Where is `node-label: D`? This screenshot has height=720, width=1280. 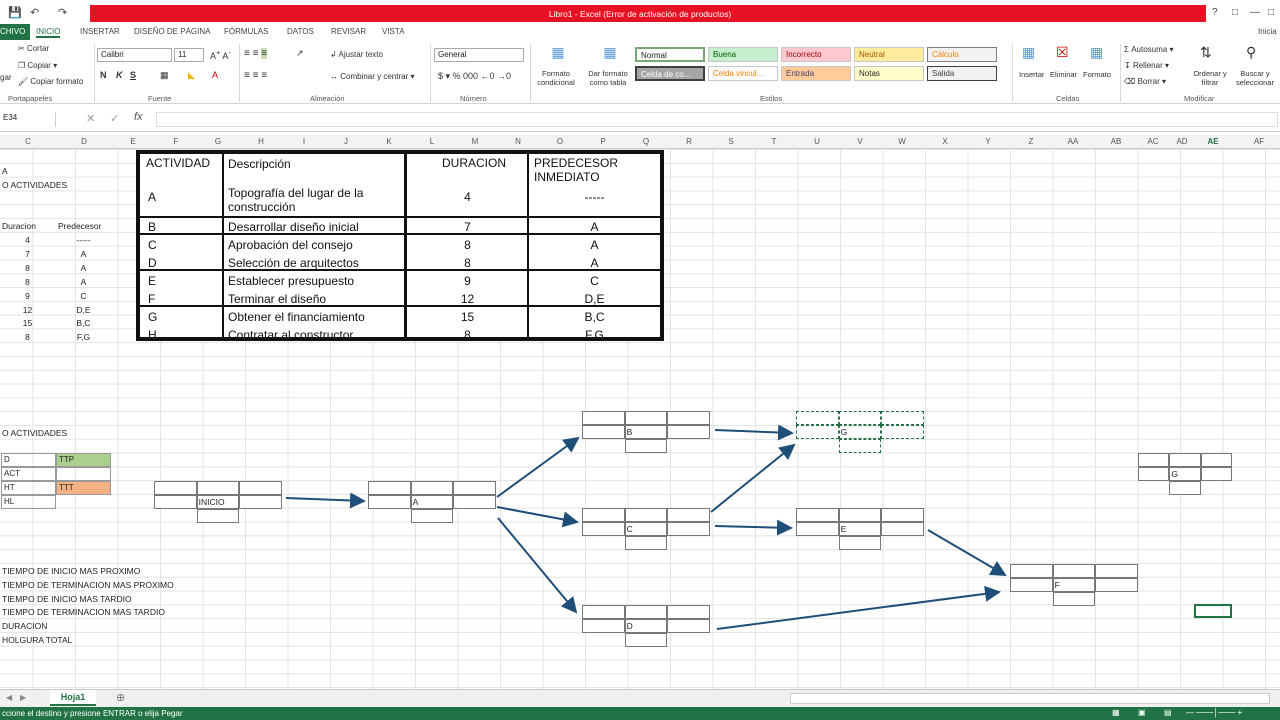
node-label: D is located at coordinates (629, 626).